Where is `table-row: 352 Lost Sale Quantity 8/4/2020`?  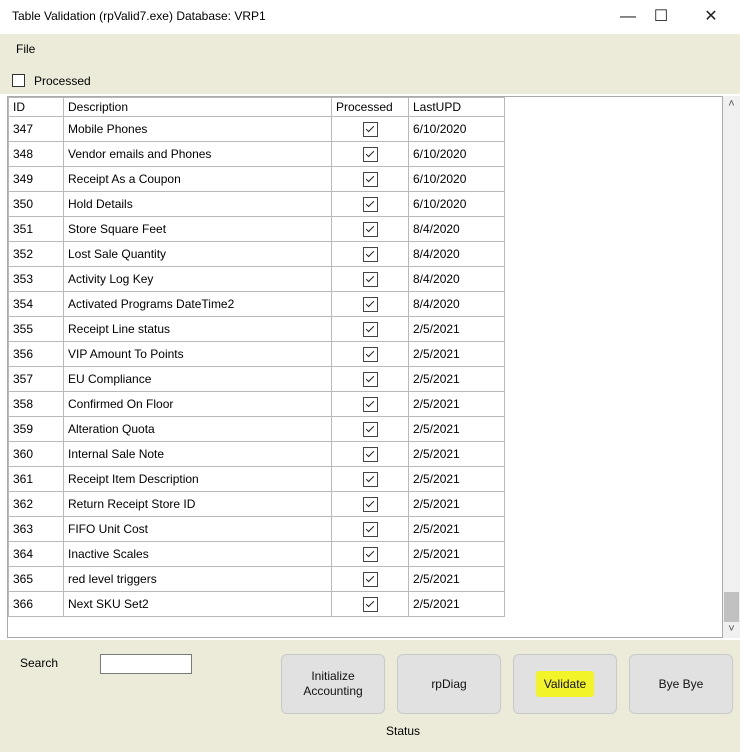
table-row: 352 Lost Sale Quantity 8/4/2020 is located at coordinates (256, 254).